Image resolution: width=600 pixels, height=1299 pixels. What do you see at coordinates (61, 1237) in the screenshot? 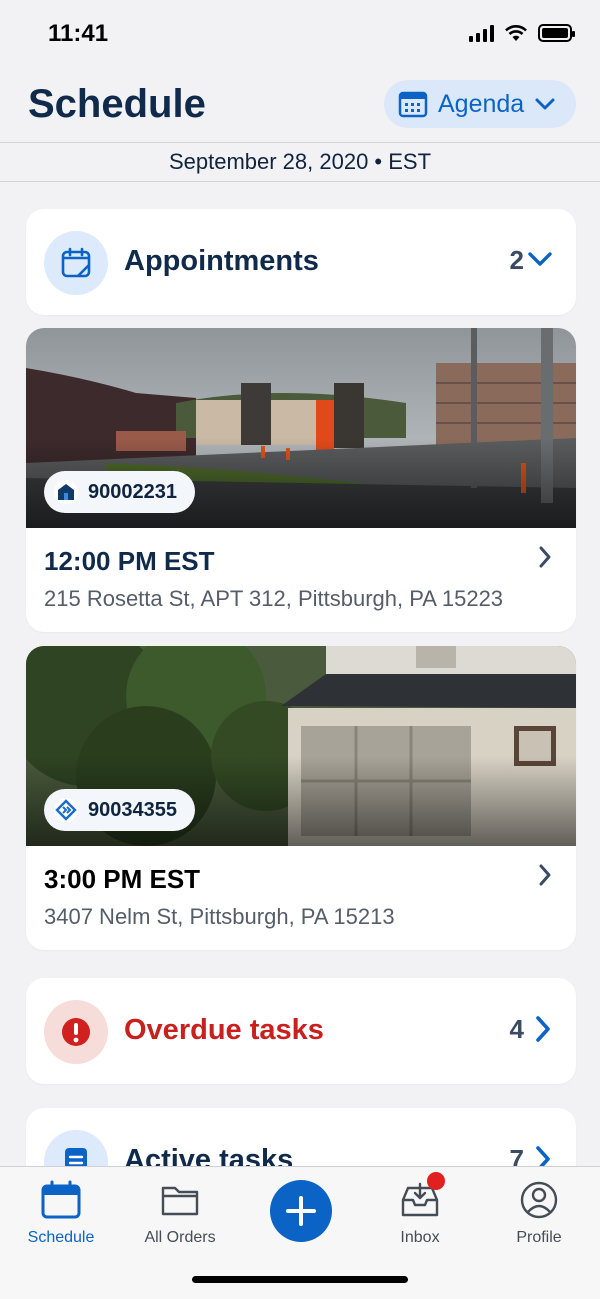
I see `tab-label: Schedule` at bounding box center [61, 1237].